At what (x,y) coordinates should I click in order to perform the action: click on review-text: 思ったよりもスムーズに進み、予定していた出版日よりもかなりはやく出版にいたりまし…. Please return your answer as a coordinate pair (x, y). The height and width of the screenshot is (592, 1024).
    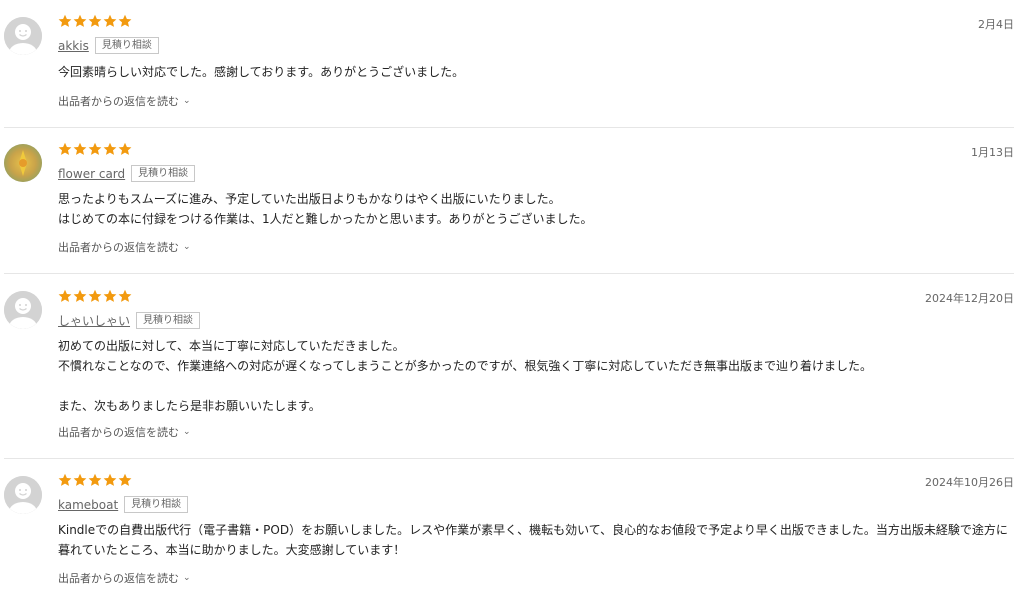
    Looking at the image, I should click on (325, 209).